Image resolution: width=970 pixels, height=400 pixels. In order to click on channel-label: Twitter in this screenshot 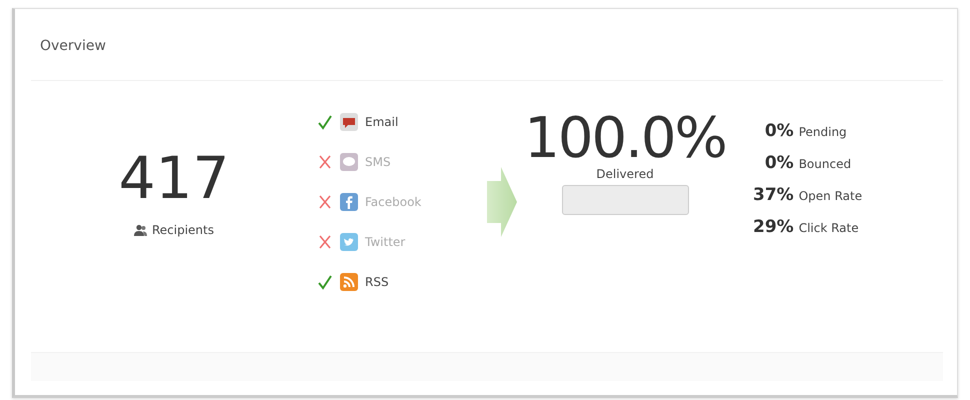, I will do `click(385, 242)`.